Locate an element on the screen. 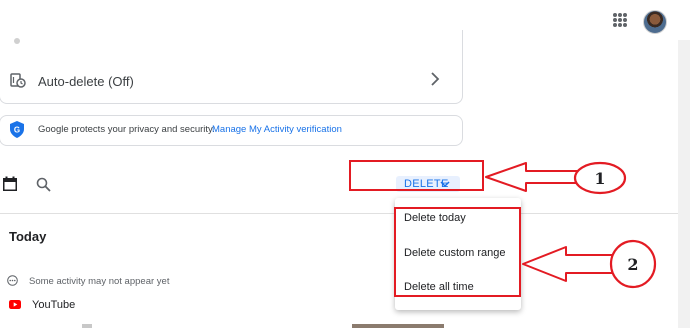  google-shield-icon: G is located at coordinates (17, 129).